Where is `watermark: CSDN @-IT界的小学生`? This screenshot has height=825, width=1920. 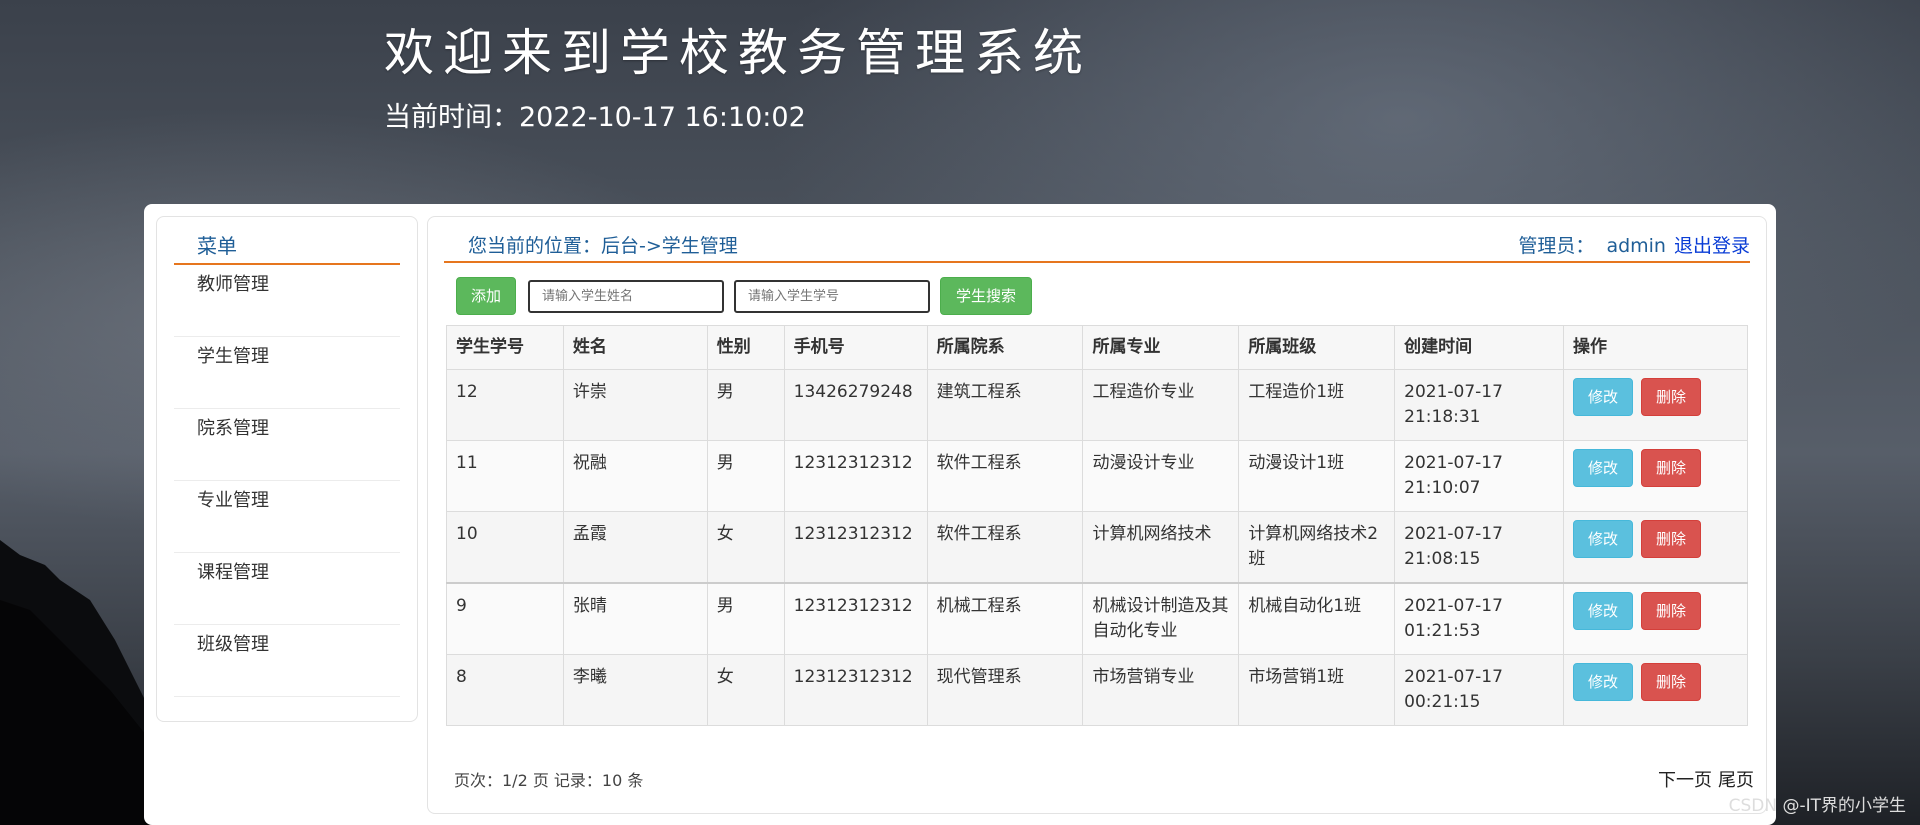
watermark: CSDN @-IT界的小学生 is located at coordinates (1817, 806).